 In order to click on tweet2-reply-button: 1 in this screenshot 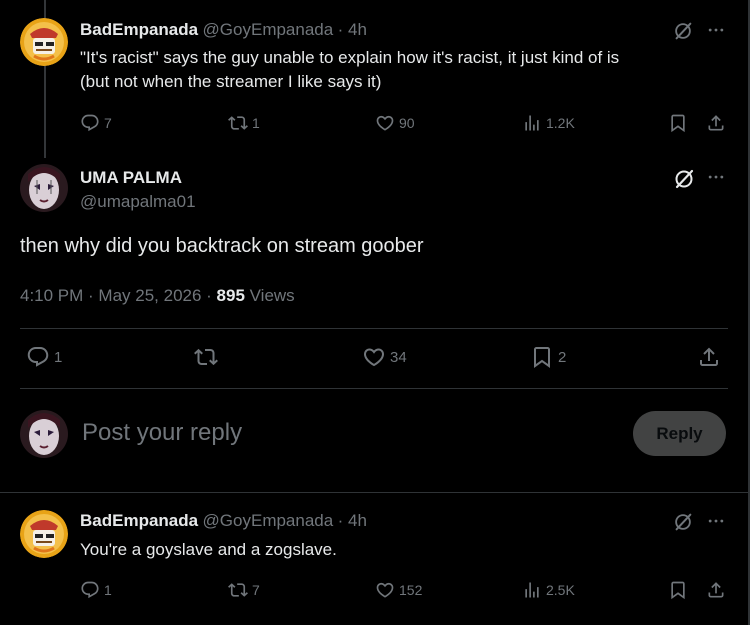, I will do `click(96, 590)`.